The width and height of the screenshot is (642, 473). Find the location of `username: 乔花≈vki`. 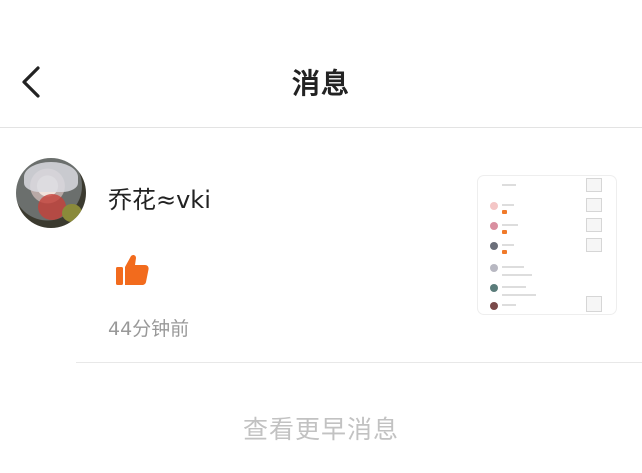

username: 乔花≈vki is located at coordinates (159, 197).